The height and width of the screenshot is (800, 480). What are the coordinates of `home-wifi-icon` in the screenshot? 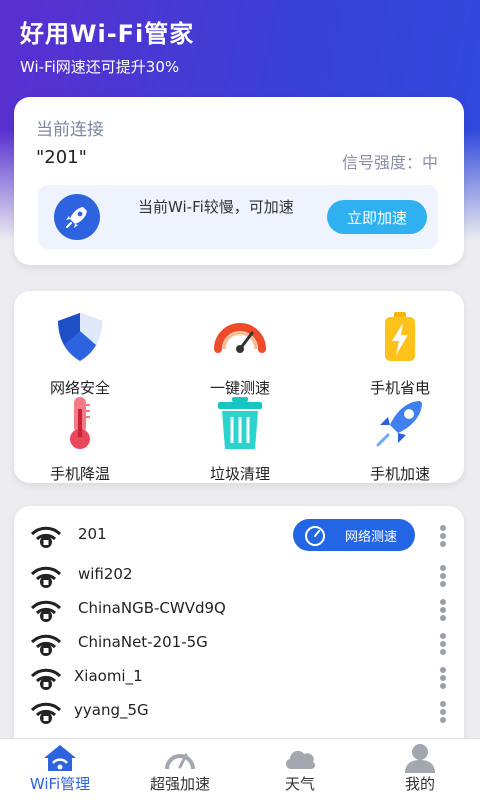 It's located at (60, 758).